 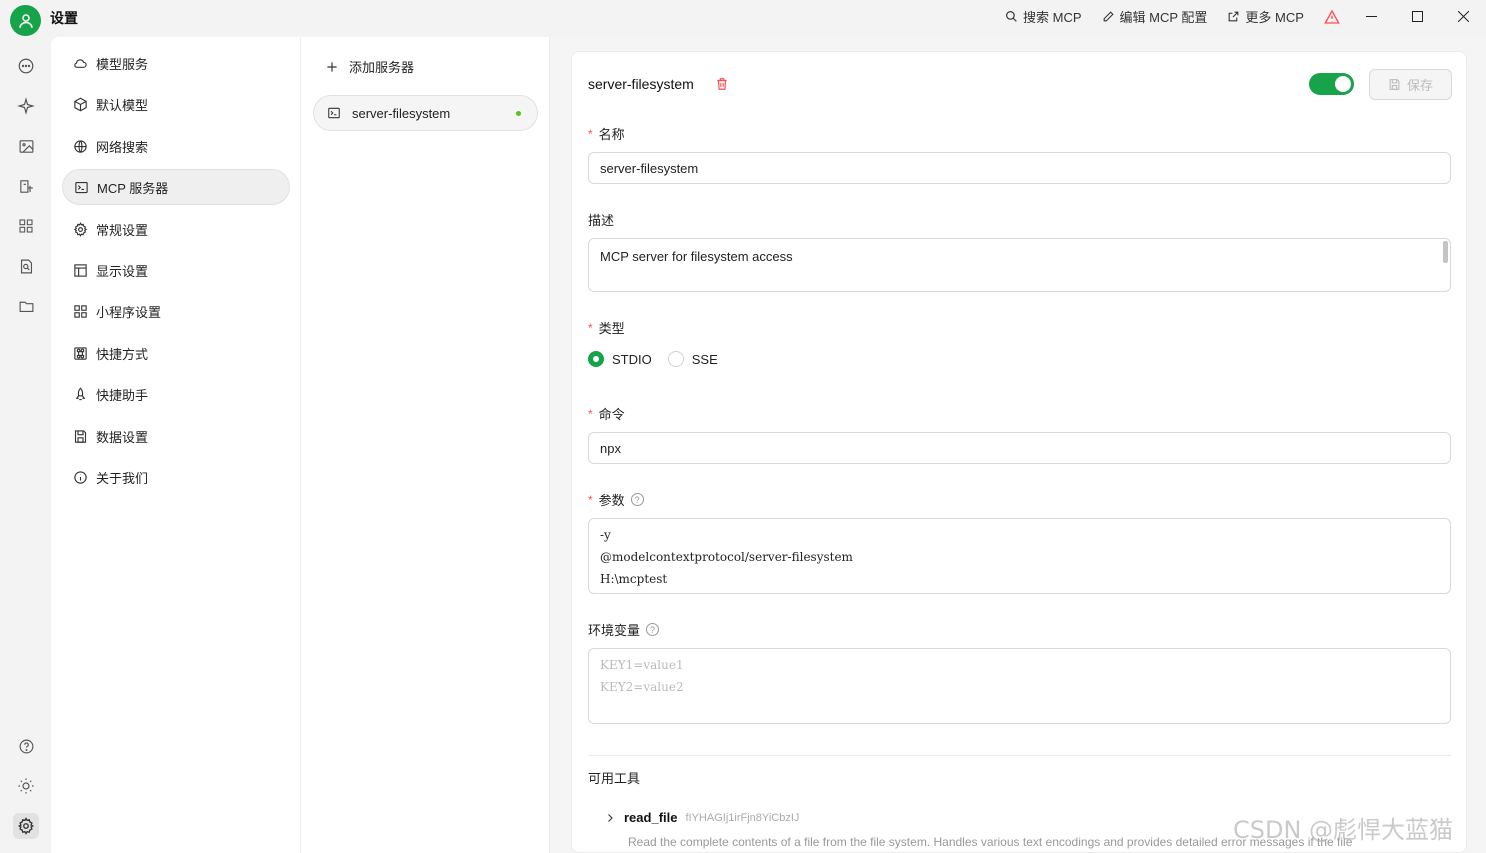 What do you see at coordinates (80, 311) in the screenshot?
I see `grid-icon` at bounding box center [80, 311].